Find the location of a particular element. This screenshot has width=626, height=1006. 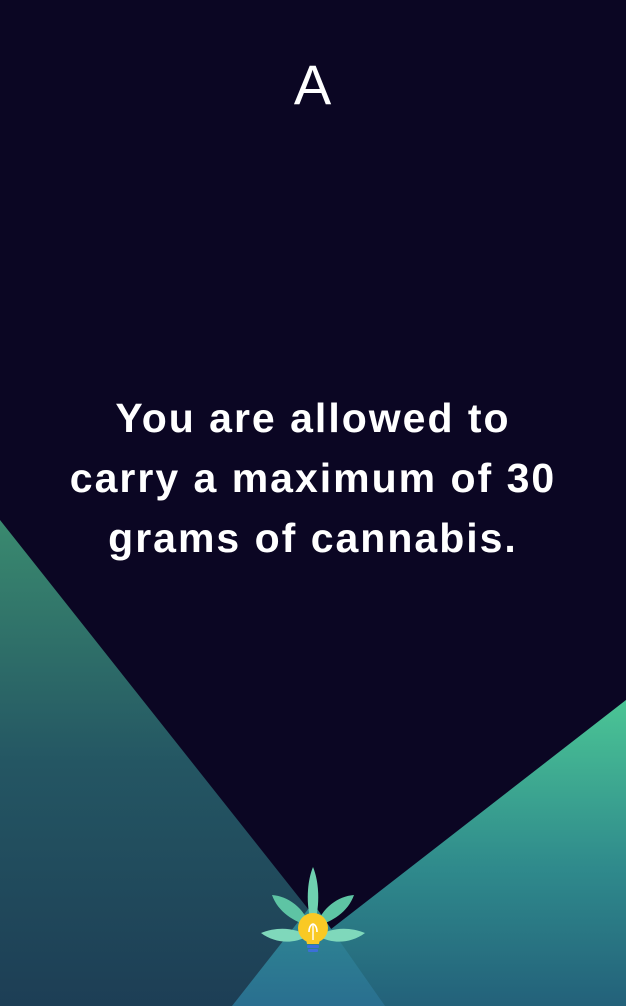

card-letter: A is located at coordinates (313, 84).